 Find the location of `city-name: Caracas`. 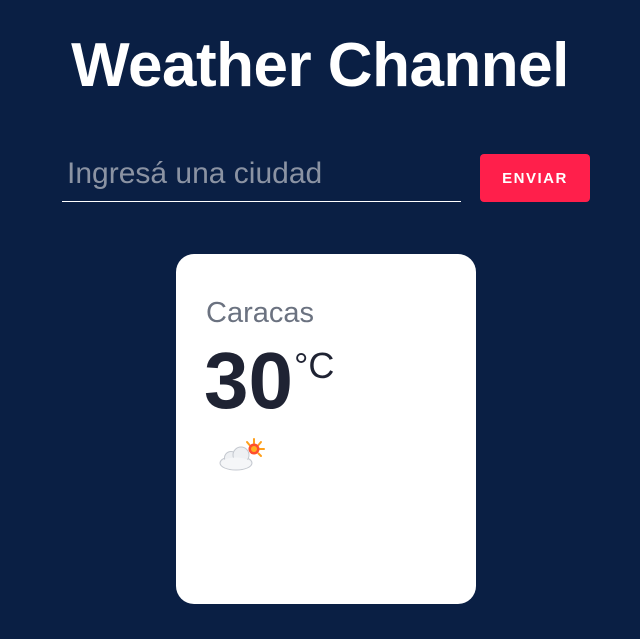

city-name: Caracas is located at coordinates (260, 313).